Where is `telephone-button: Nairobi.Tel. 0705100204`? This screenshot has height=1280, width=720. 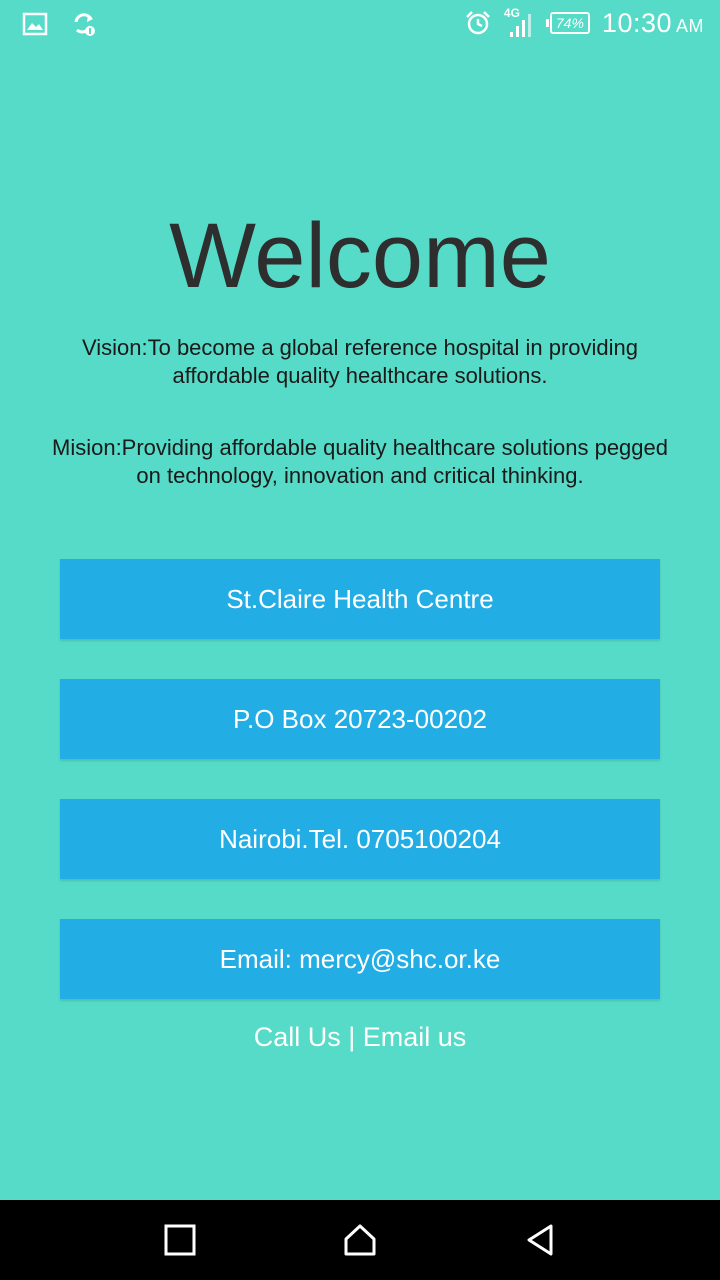
telephone-button: Nairobi.Tel. 0705100204 is located at coordinates (360, 839).